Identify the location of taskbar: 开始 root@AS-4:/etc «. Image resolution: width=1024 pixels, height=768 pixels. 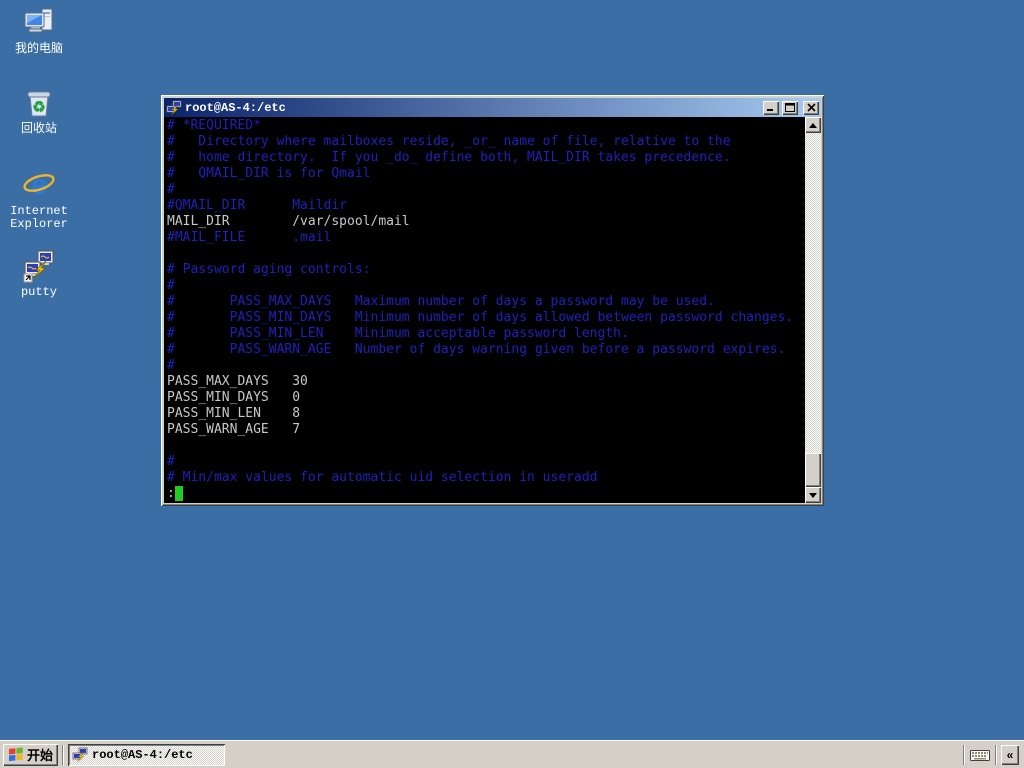
(512, 754).